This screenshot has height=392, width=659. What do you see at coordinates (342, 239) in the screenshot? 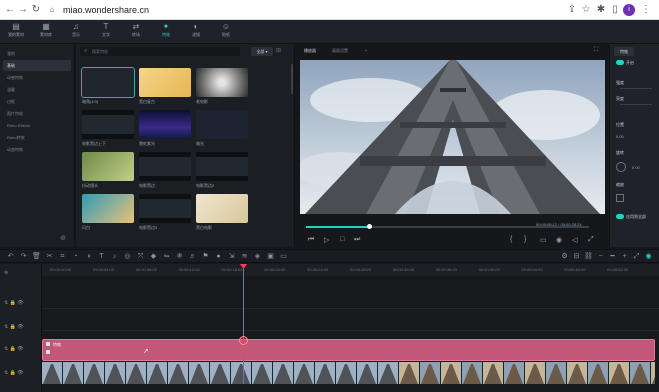
I see `stop-icon: □` at bounding box center [342, 239].